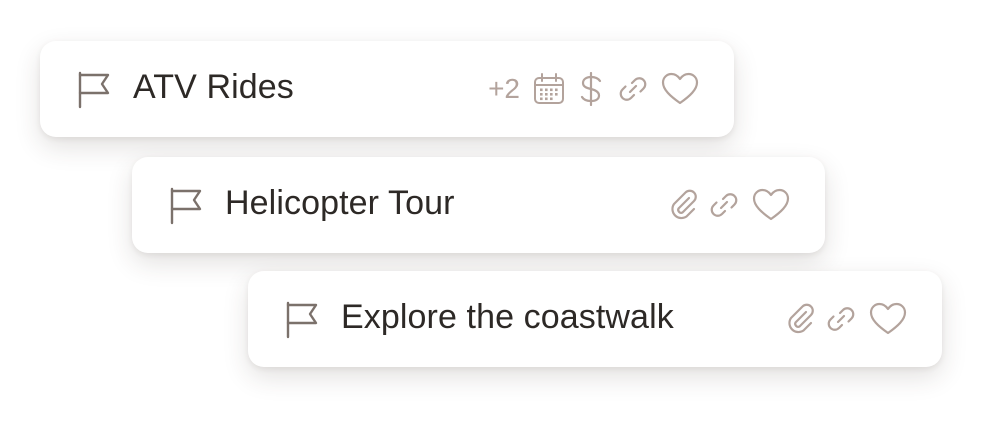  Describe the element at coordinates (340, 203) in the screenshot. I see `activity-title: Helicopter Tour` at that location.